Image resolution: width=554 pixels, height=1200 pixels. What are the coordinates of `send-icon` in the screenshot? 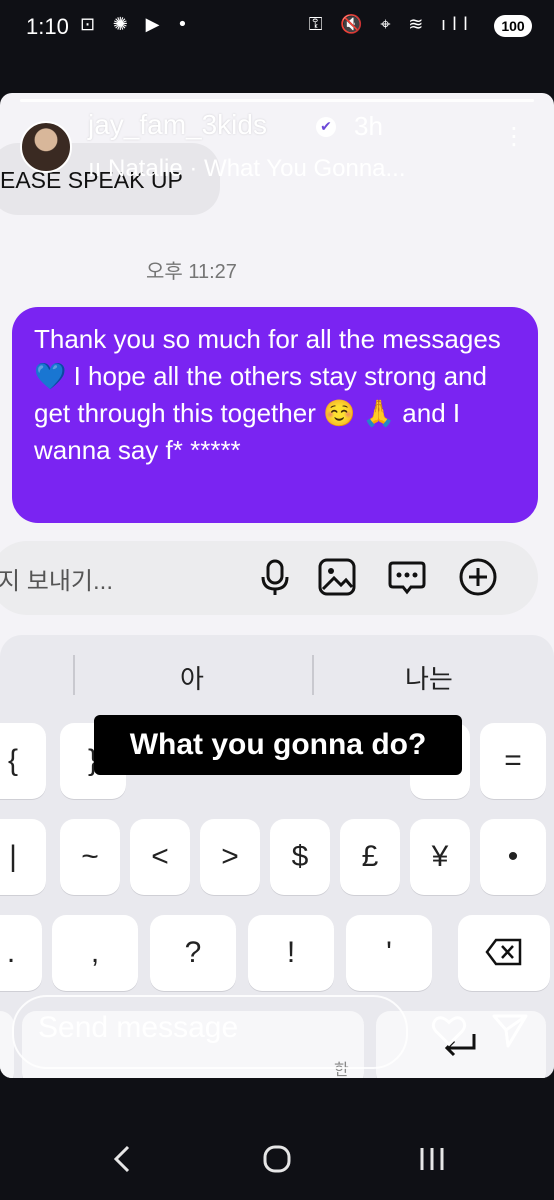 It's located at (510, 1030).